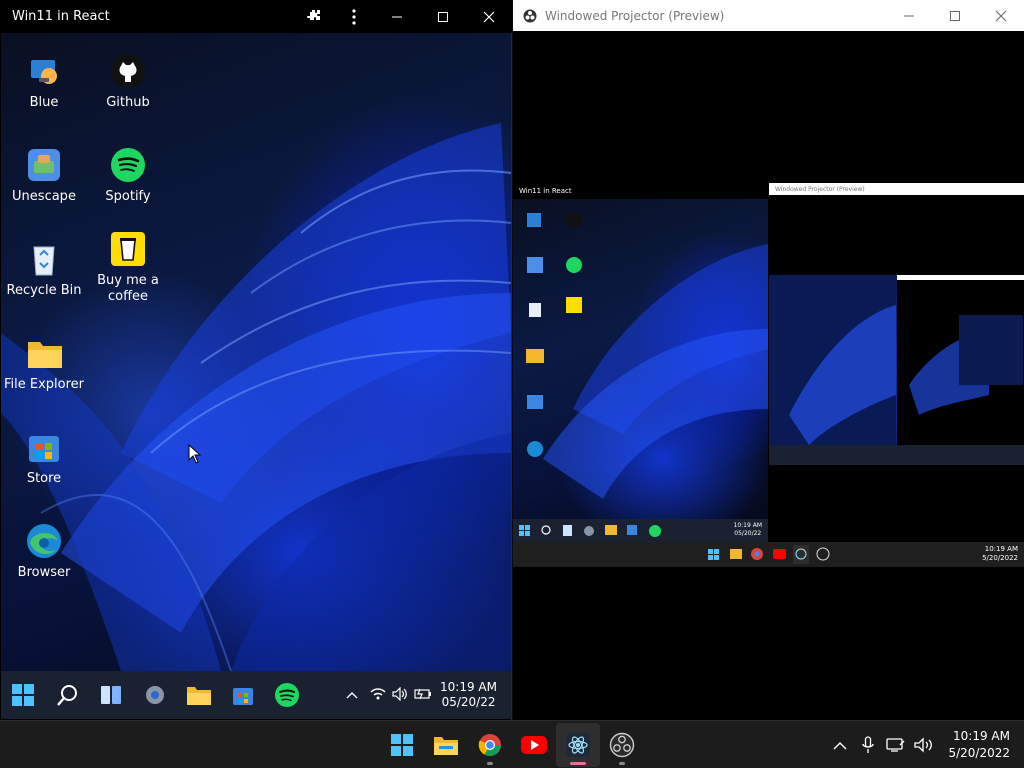  Describe the element at coordinates (44, 102) in the screenshot. I see `desktop-icon-label: Blue` at that location.